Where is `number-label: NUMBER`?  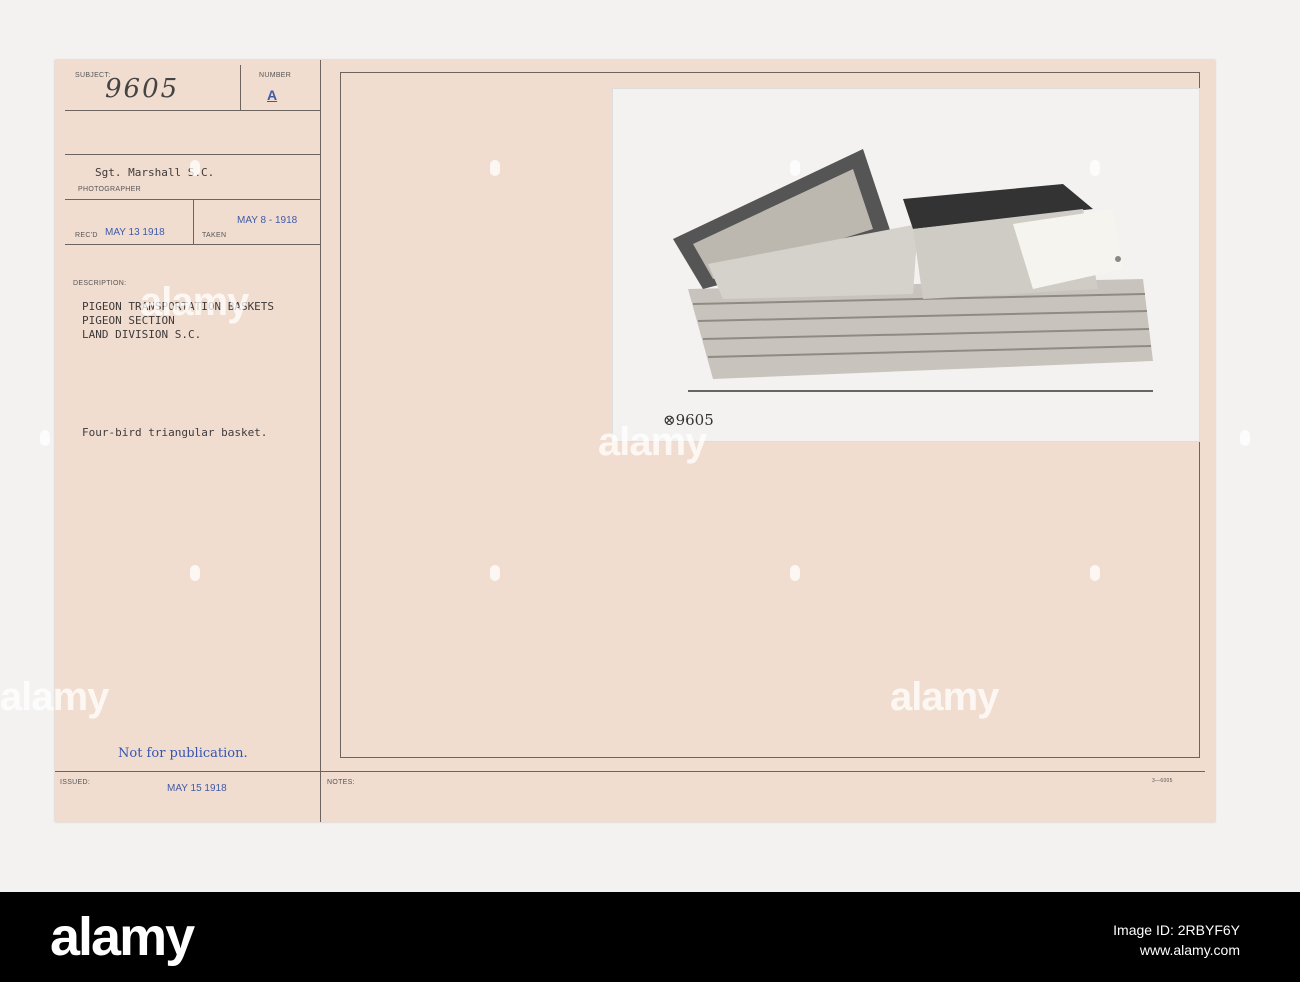 number-label: NUMBER is located at coordinates (275, 75).